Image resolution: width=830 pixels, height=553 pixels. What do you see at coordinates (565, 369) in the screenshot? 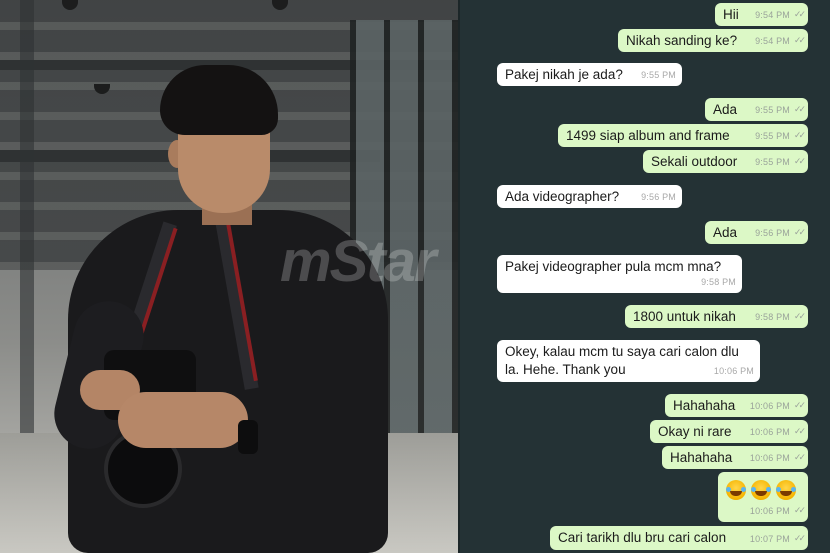
I see `message-text-line2: la. Hehe. Thank you` at bounding box center [565, 369].